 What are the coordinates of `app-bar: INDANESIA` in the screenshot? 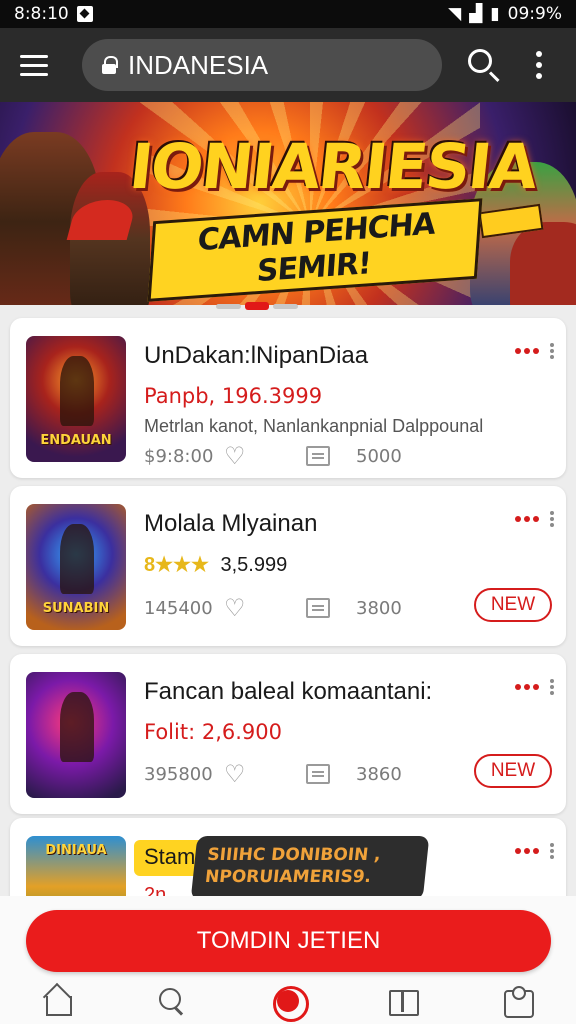 It's located at (288, 65).